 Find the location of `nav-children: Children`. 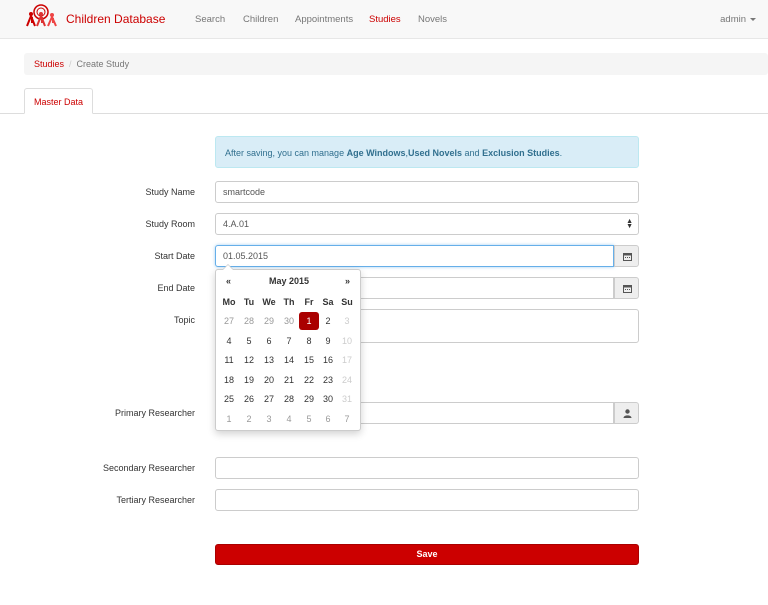

nav-children: Children is located at coordinates (260, 19).